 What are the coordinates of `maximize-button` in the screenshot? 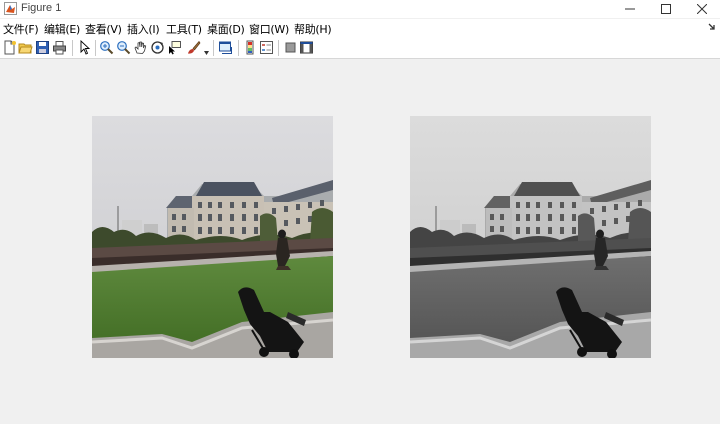 It's located at (666, 9).